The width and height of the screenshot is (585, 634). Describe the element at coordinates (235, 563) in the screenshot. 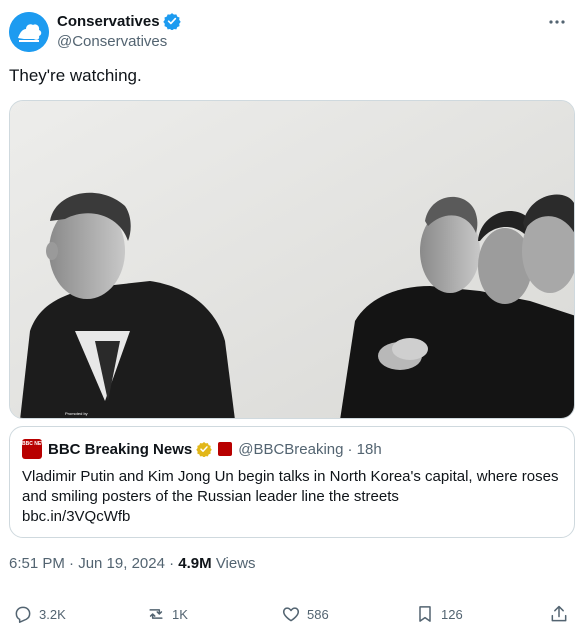

I see `views-label: Views` at that location.